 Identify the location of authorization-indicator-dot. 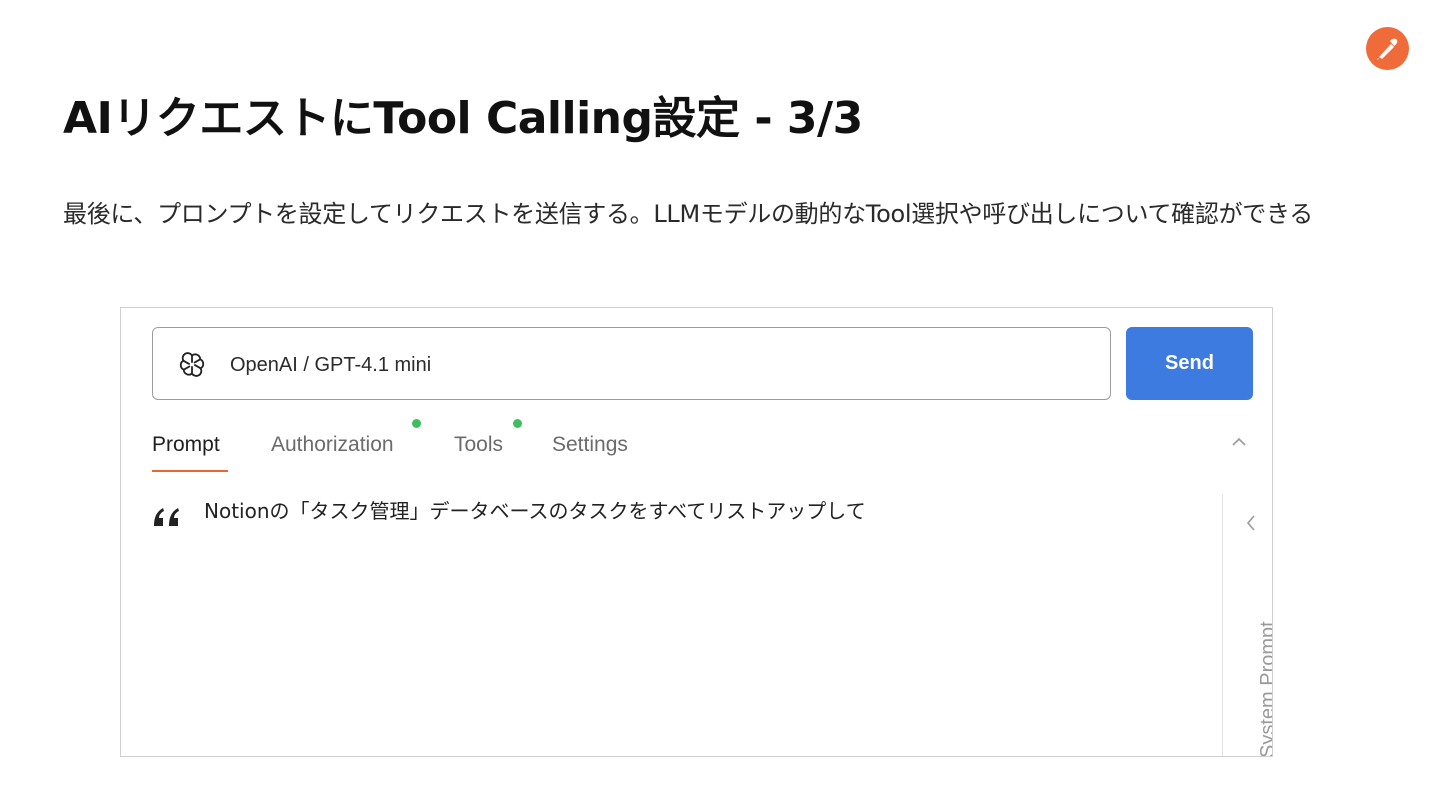
(416, 423).